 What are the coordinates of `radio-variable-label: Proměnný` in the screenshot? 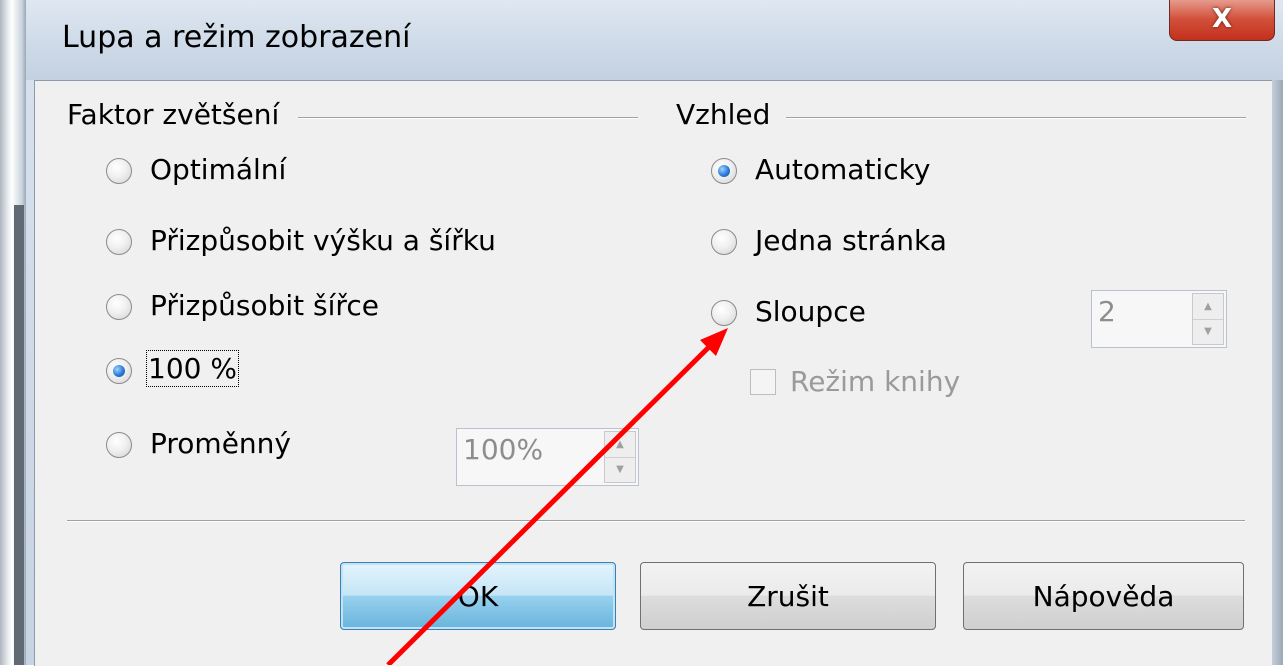 It's located at (220, 443).